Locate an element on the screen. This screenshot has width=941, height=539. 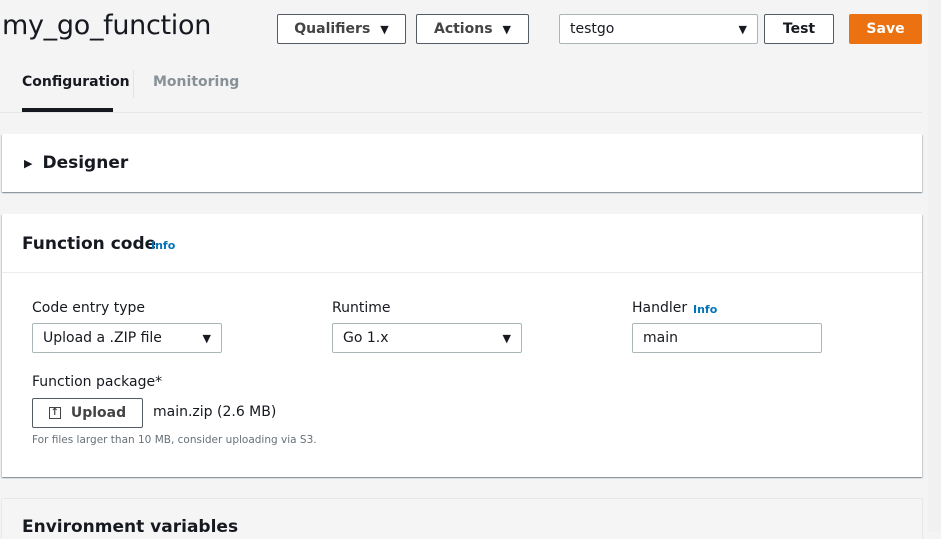
runtime-value: Go 1.x is located at coordinates (366, 338).